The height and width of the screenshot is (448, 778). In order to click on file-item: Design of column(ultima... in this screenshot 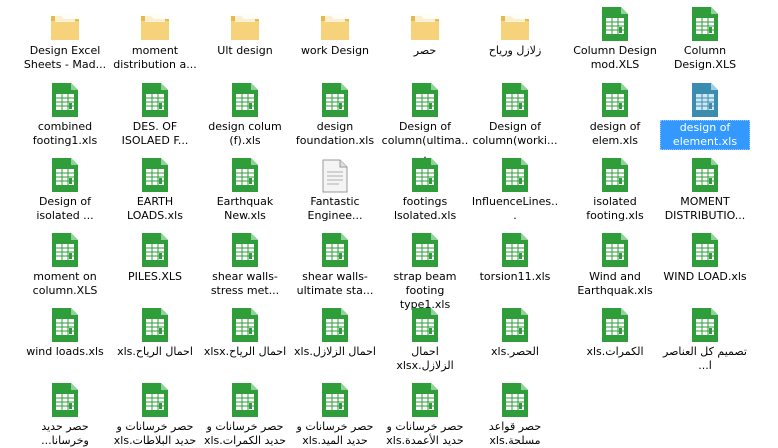, I will do `click(425, 120)`.